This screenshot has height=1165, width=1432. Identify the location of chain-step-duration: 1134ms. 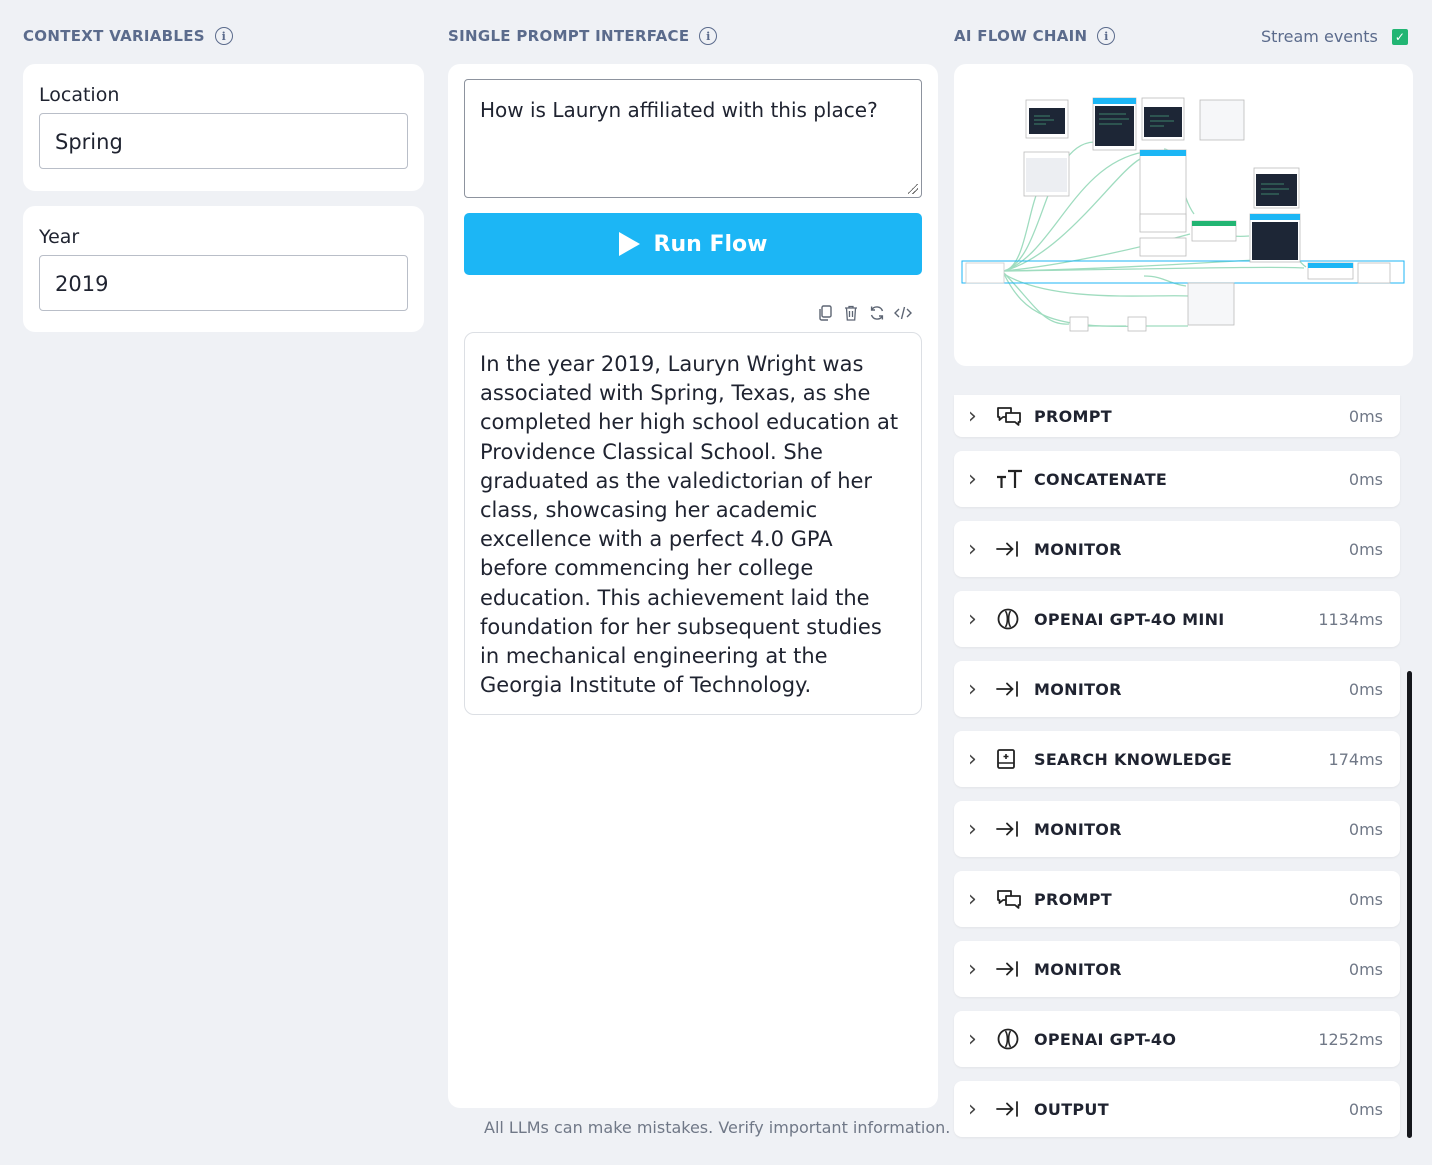
(1350, 619).